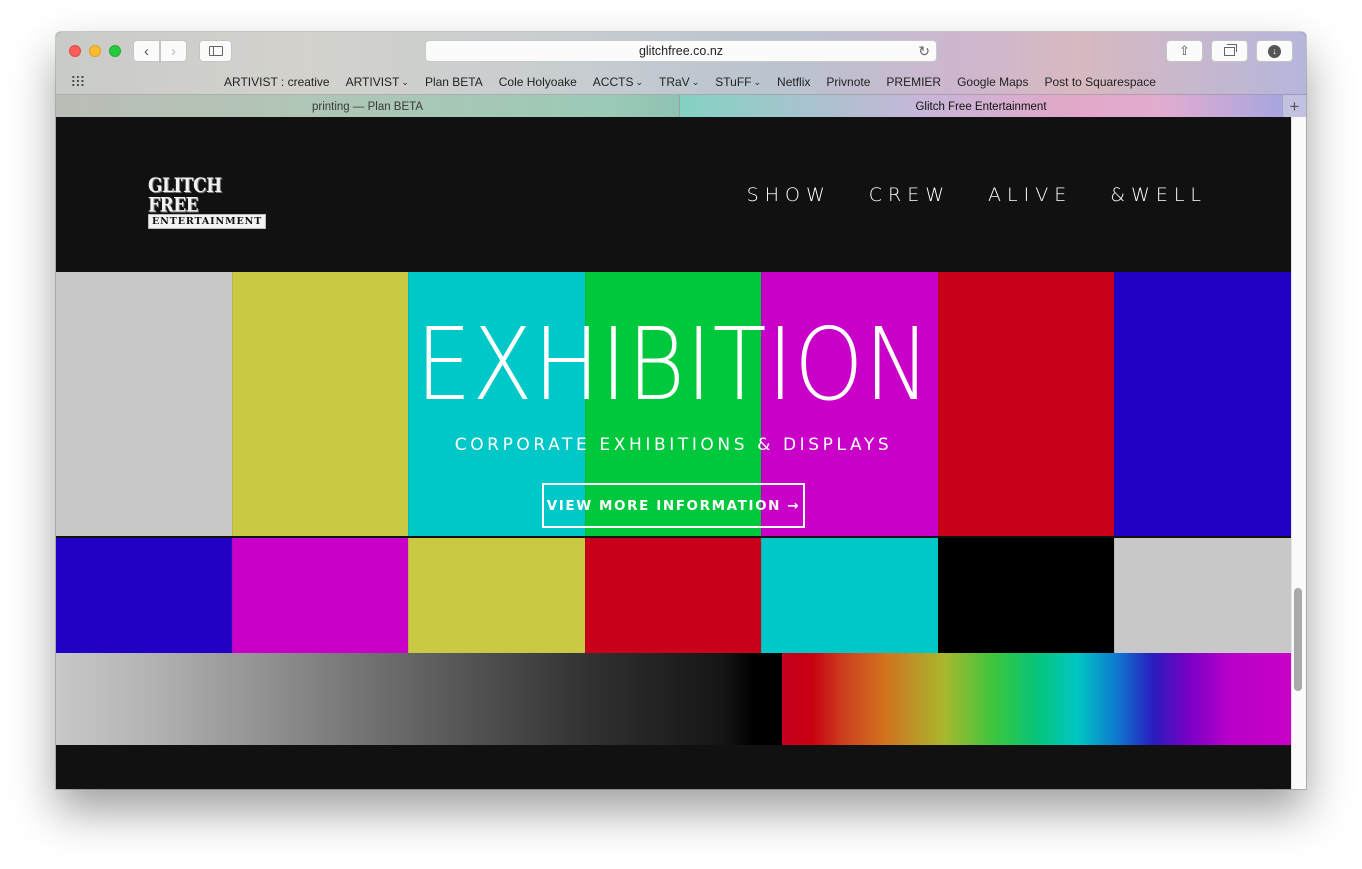  I want to click on bookmark-plan-beta: Plan BETA, so click(454, 82).